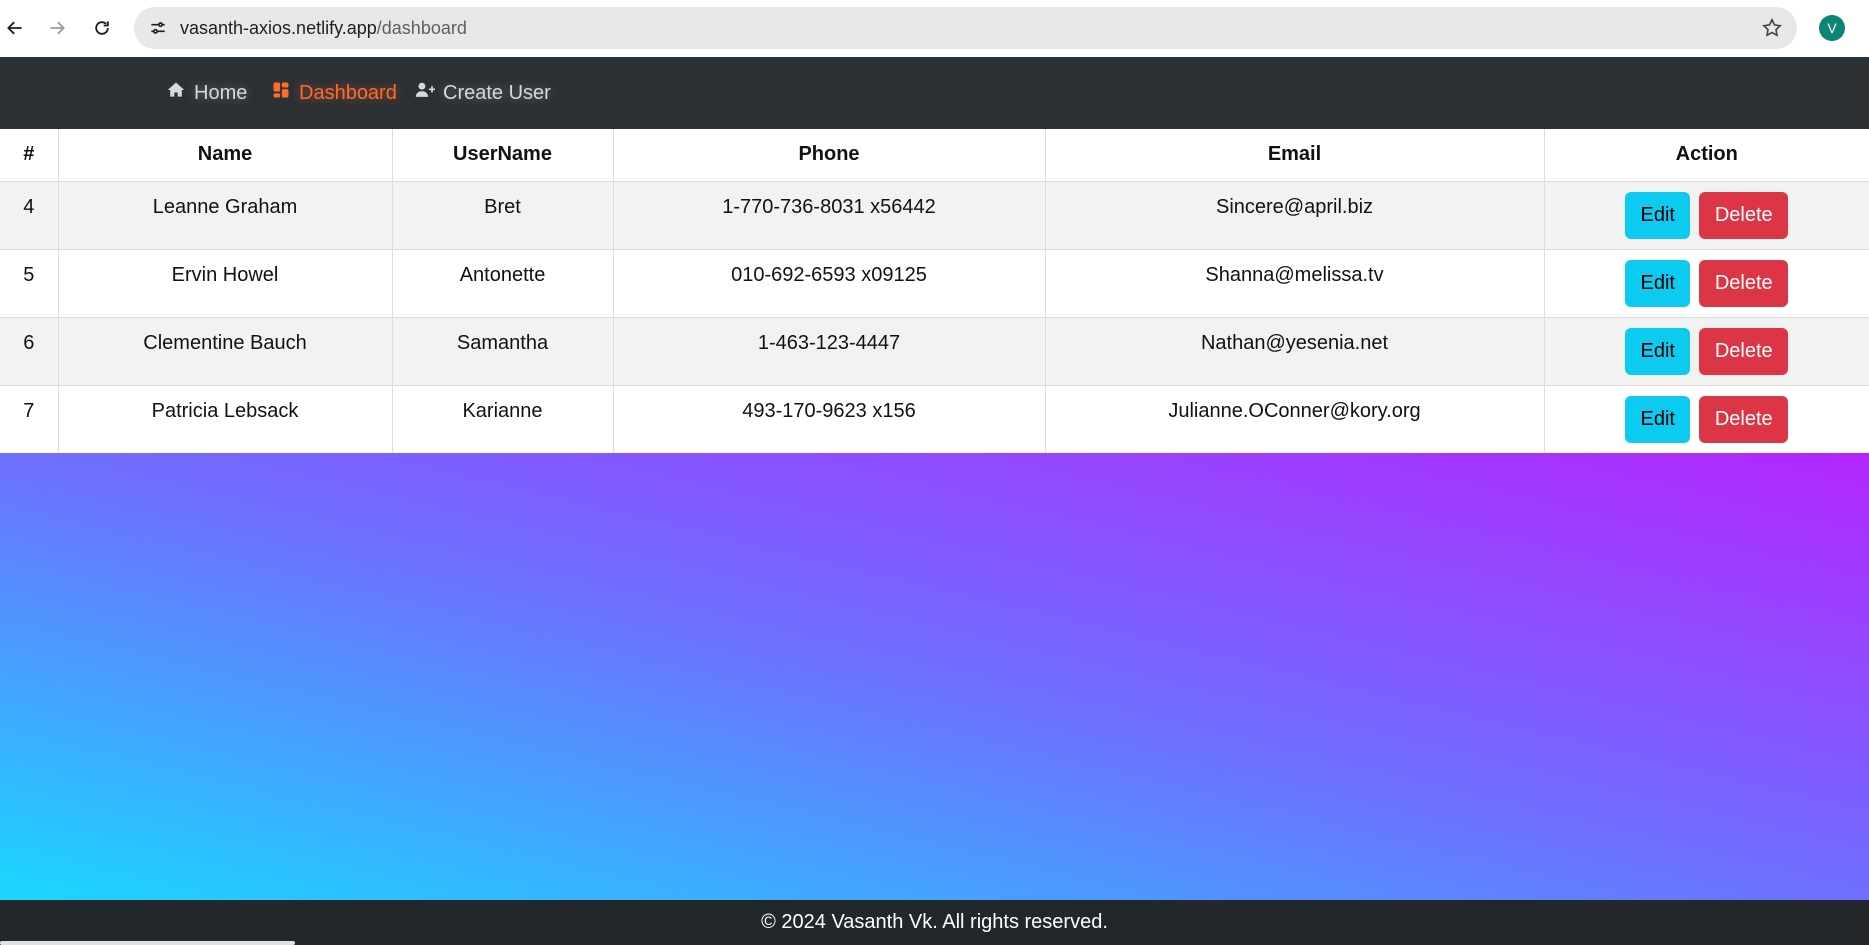  I want to click on url-host: vasanth-axios.netlify.app, so click(278, 28).